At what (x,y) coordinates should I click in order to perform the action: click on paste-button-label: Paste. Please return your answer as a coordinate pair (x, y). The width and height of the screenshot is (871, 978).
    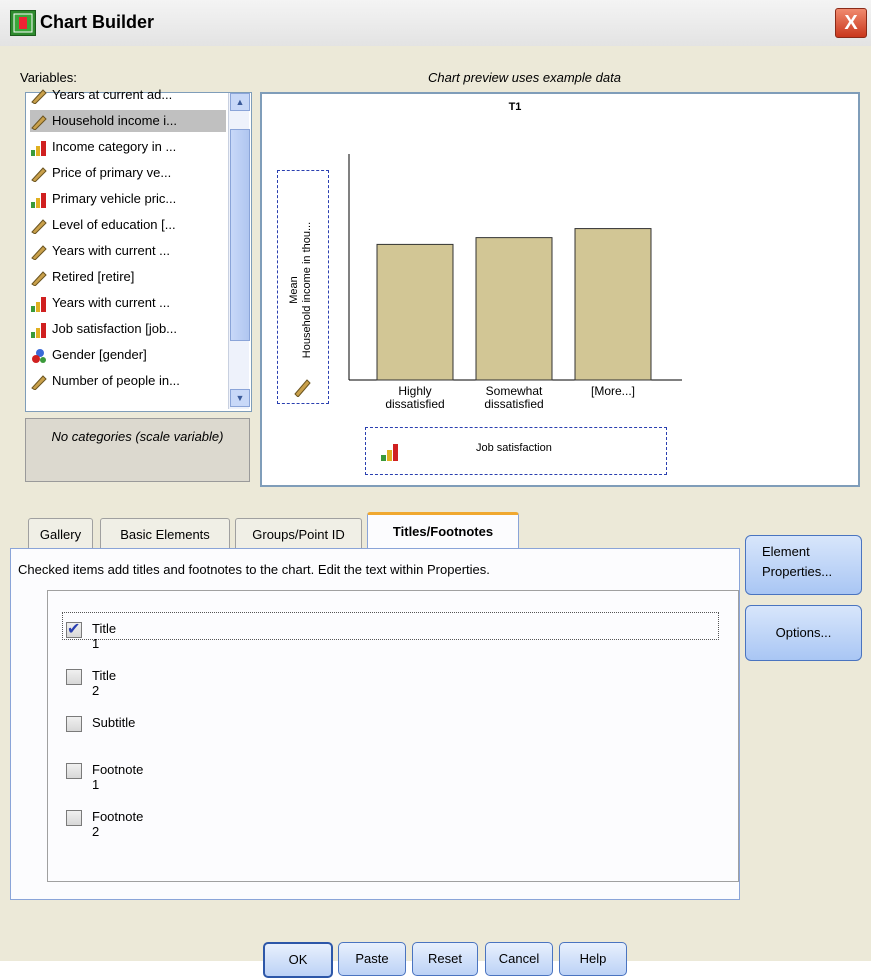
    Looking at the image, I should click on (372, 958).